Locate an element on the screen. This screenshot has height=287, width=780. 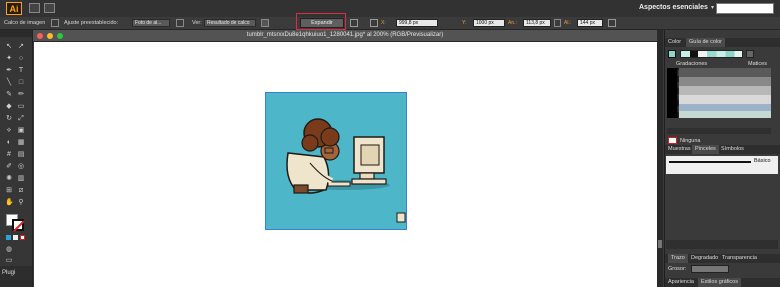
brush-panel-footer is located at coordinates (722, 244).